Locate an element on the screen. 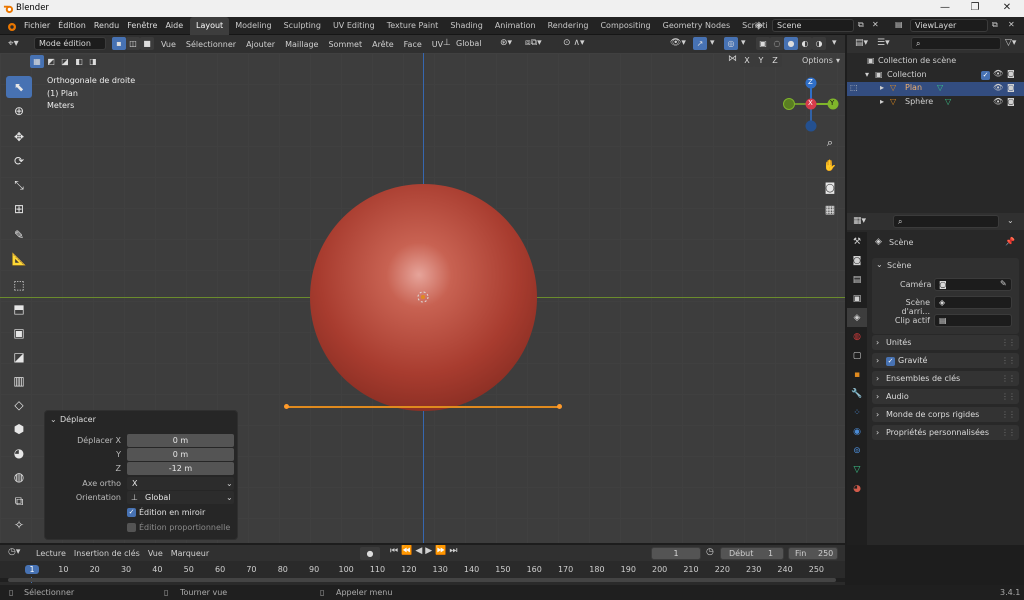 The width and height of the screenshot is (1024, 600). transform-tool-icon: ⊞ is located at coordinates (19, 209).